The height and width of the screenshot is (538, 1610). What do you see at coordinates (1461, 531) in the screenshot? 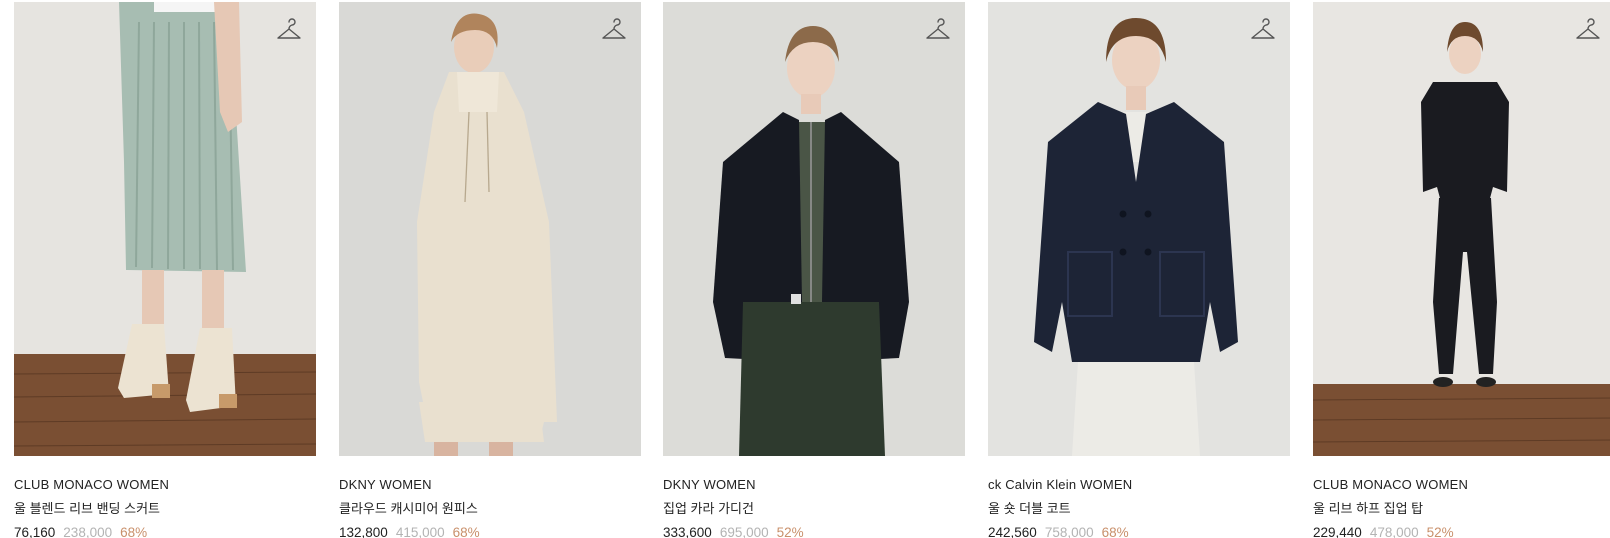
I see `price-row: 229,440 478,000 52%` at bounding box center [1461, 531].